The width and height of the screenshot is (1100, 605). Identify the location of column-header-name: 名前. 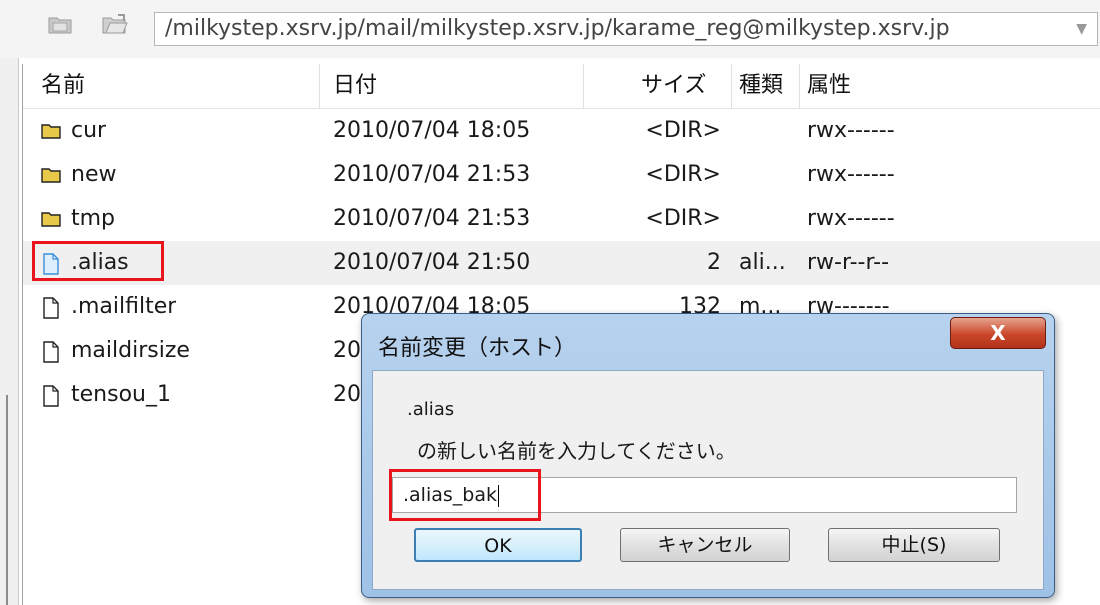
(63, 86).